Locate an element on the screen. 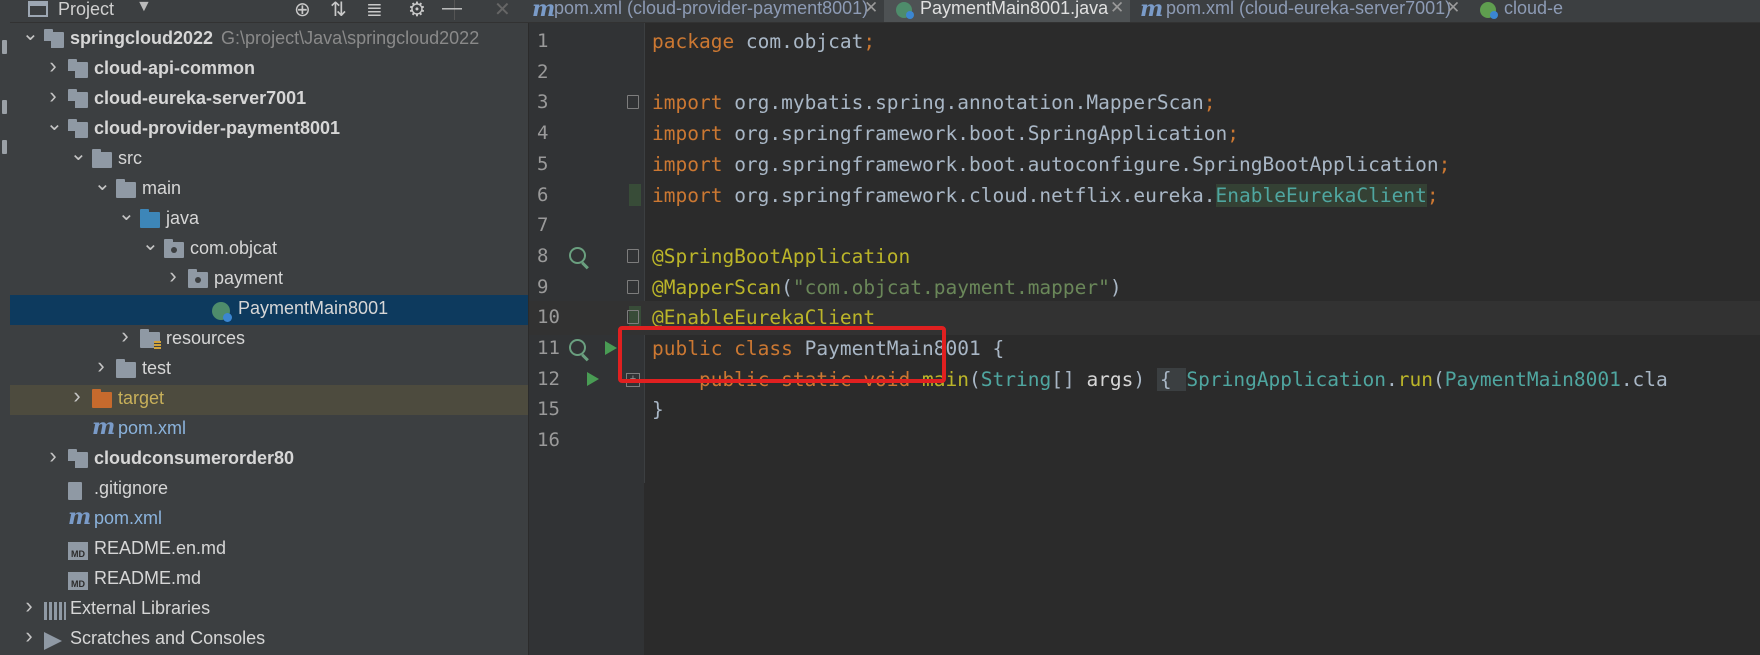 The image size is (1760, 655). code-line: 7 is located at coordinates (1144, 226).